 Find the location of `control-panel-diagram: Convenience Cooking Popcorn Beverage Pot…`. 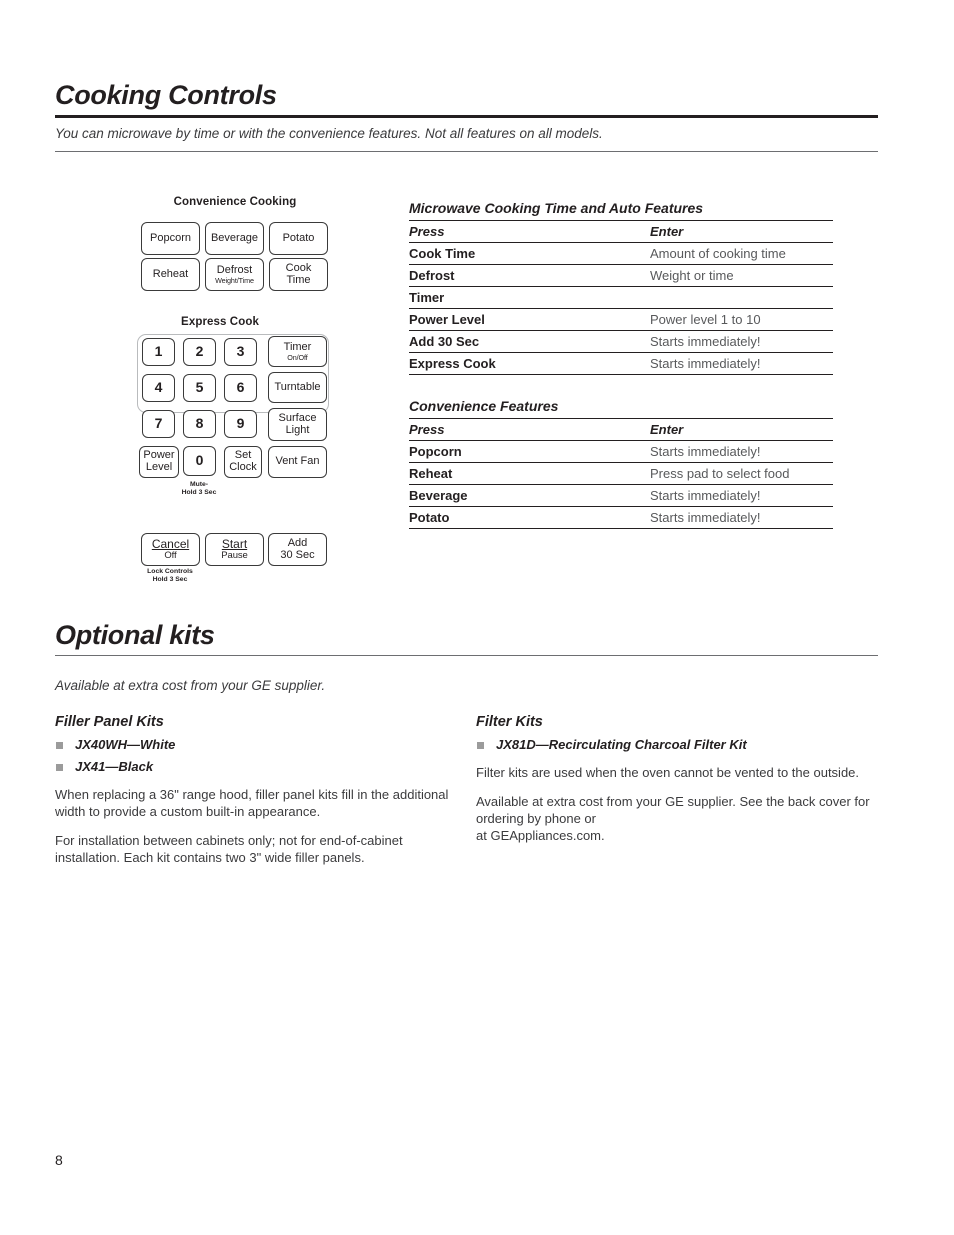

control-panel-diagram: Convenience Cooking Popcorn Beverage Pot… is located at coordinates (235, 391).